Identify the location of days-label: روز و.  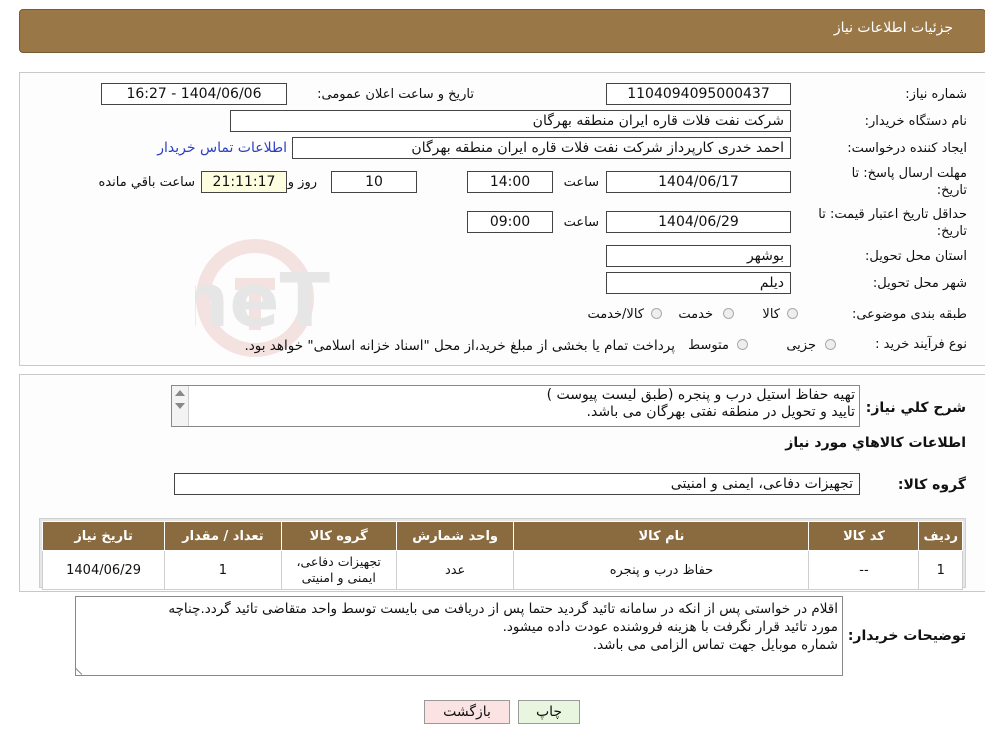
(302, 182).